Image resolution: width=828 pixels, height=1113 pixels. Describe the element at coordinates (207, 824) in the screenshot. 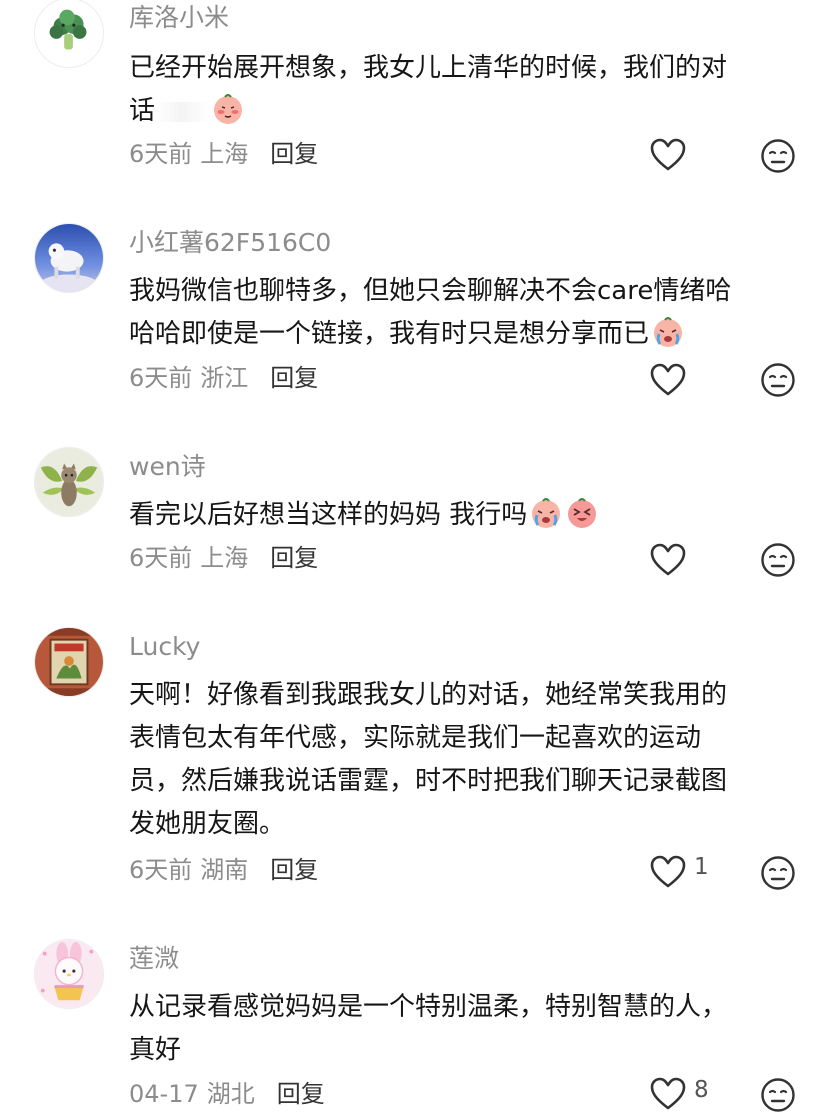

I see `comment-text-line: 发她朋友圈。` at that location.